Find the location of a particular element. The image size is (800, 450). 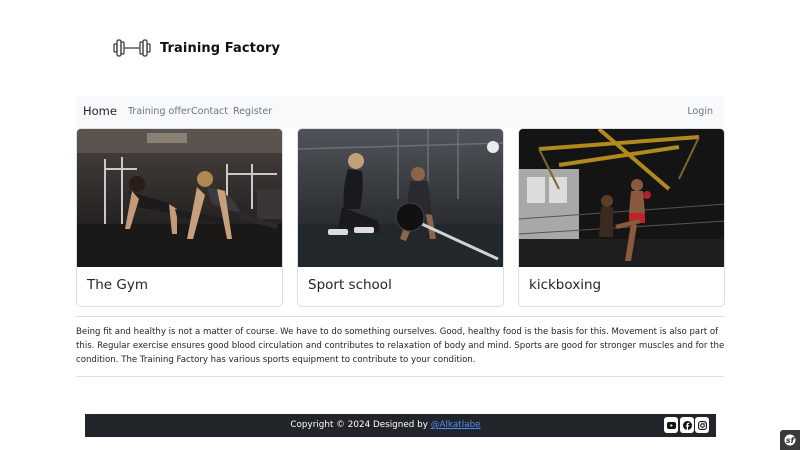

brand: Training Factory is located at coordinates (196, 48).